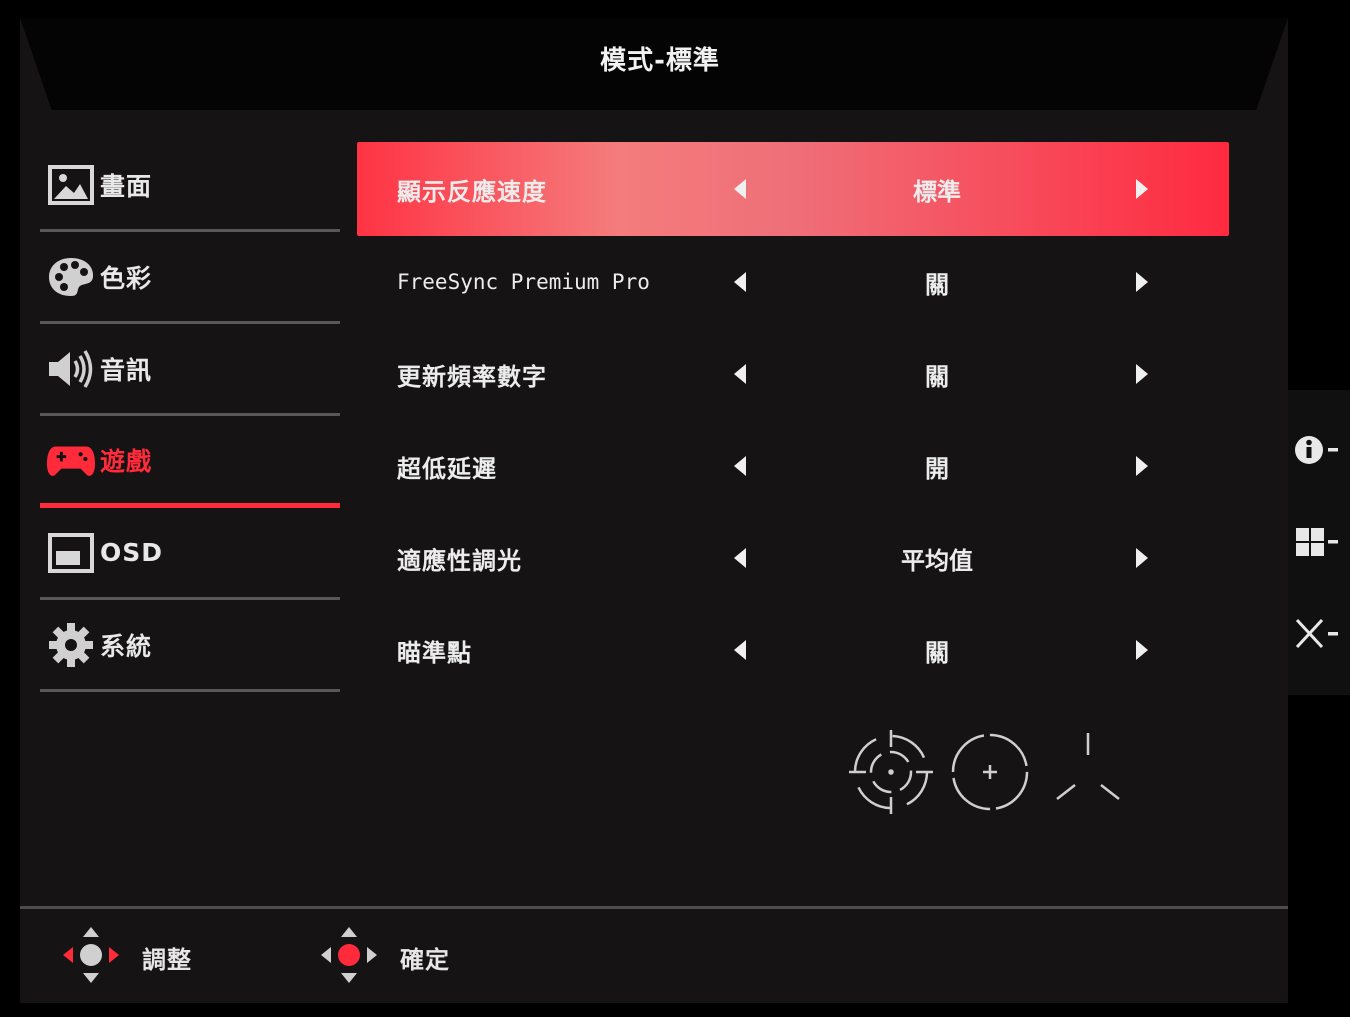 The width and height of the screenshot is (1350, 1017). What do you see at coordinates (793, 558) in the screenshot?
I see `setting-row-adaptive-dimming: 適應性調光 平均值` at bounding box center [793, 558].